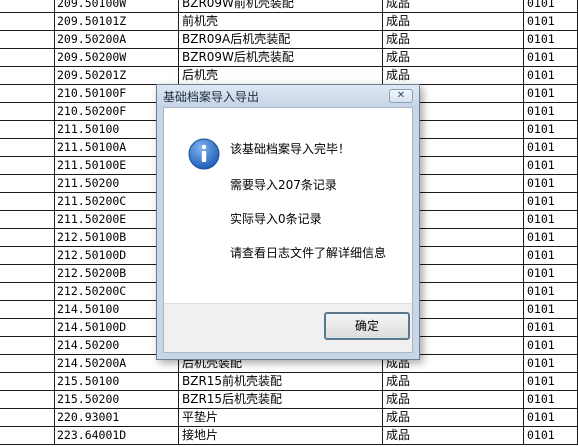 The height and width of the screenshot is (447, 578). Describe the element at coordinates (117, 58) in the screenshot. I see `code-cell: 209.50200W` at that location.